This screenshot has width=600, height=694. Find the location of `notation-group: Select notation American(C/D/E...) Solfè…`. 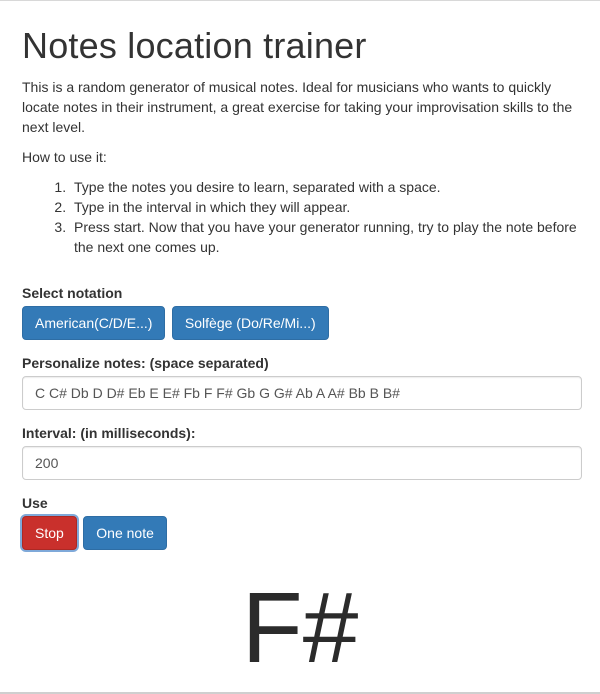

notation-group: Select notation American(C/D/E...) Solfè… is located at coordinates (300, 312).